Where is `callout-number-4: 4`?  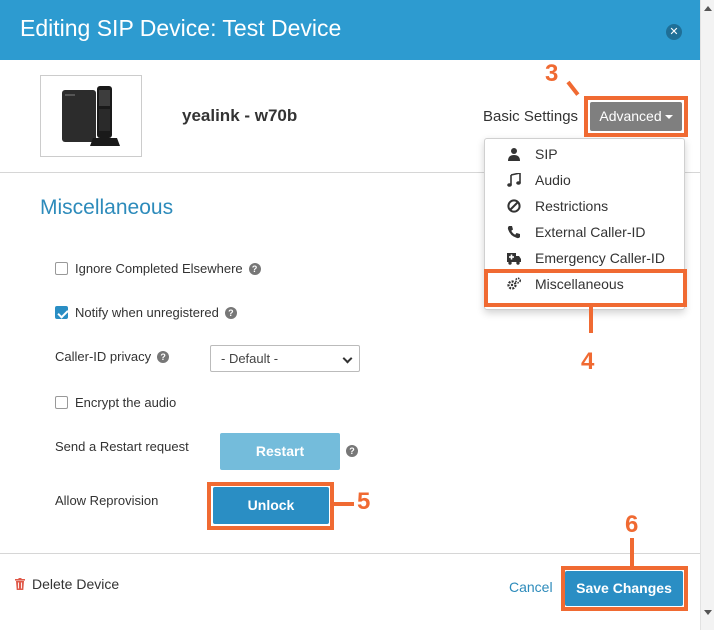
callout-number-4: 4 is located at coordinates (588, 361).